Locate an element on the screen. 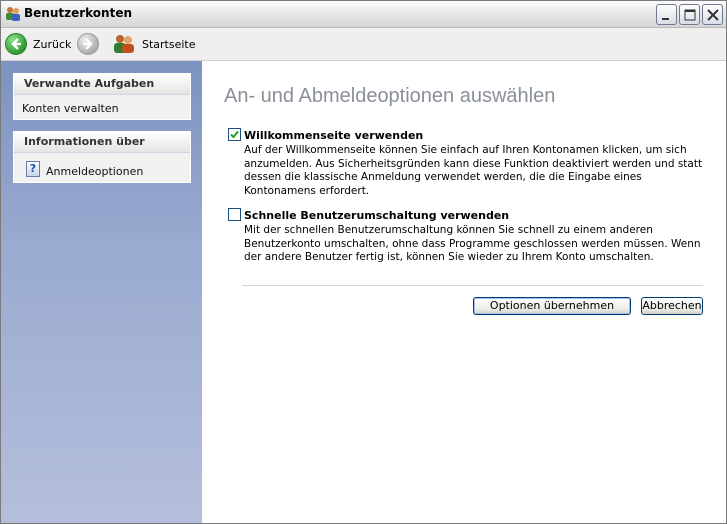 Image resolution: width=727 pixels, height=524 pixels. apply-options-button: Optionen übernehmen is located at coordinates (552, 306).